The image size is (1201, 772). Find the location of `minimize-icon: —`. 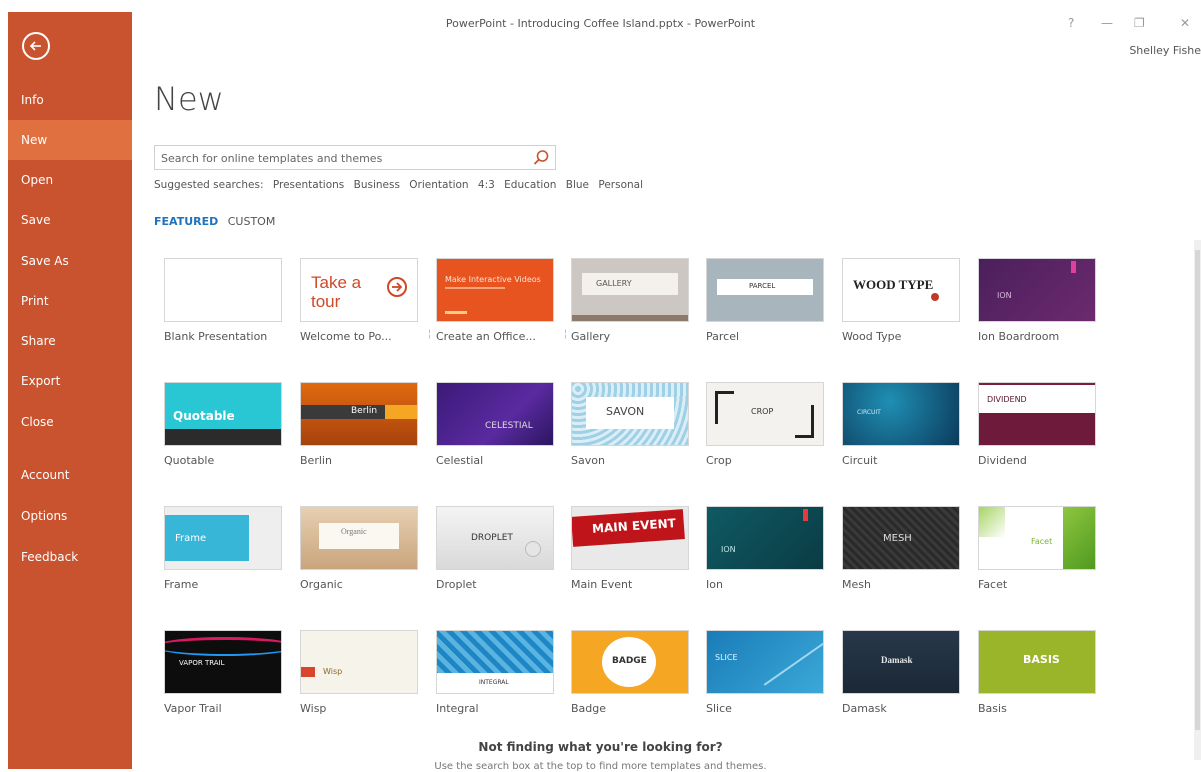

minimize-icon: — is located at coordinates (1107, 23).